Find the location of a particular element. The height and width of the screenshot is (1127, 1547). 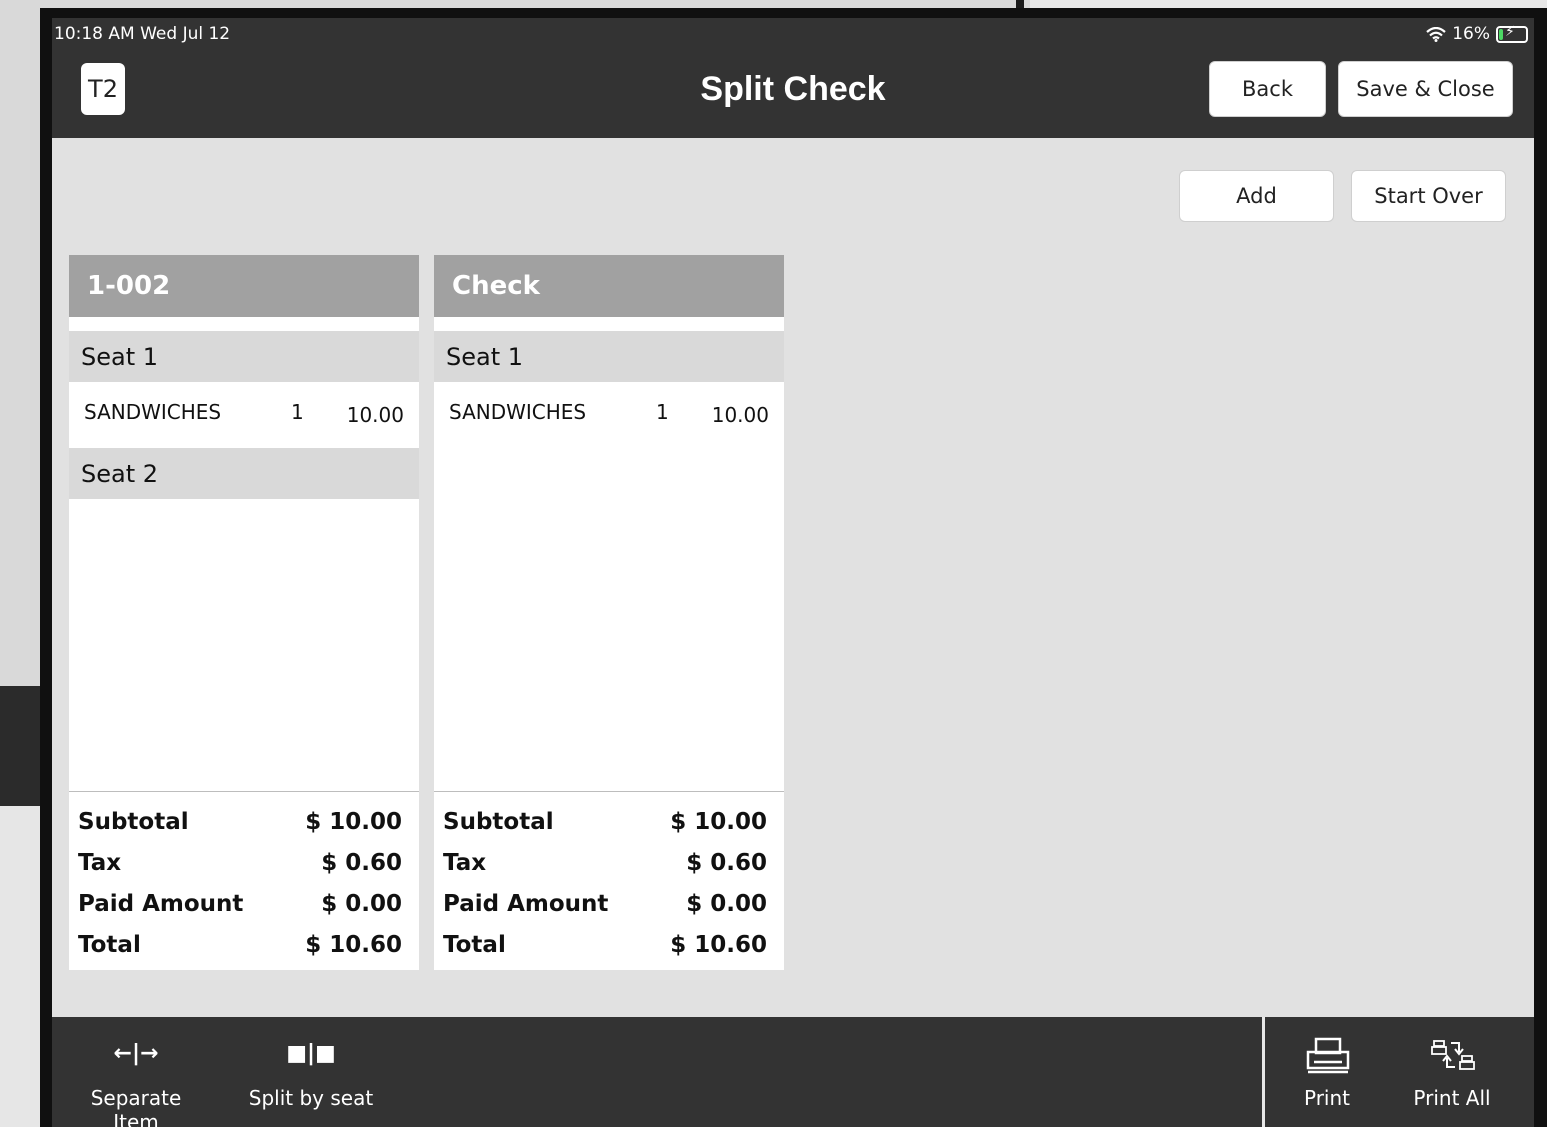

print-all-button: Print All is located at coordinates (1452, 1072).